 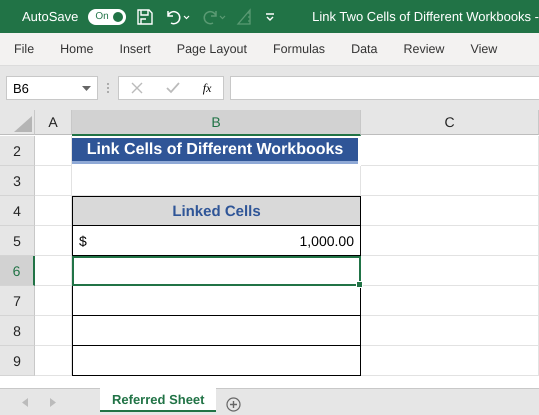 What do you see at coordinates (136, 88) in the screenshot?
I see `cancel-icon` at bounding box center [136, 88].